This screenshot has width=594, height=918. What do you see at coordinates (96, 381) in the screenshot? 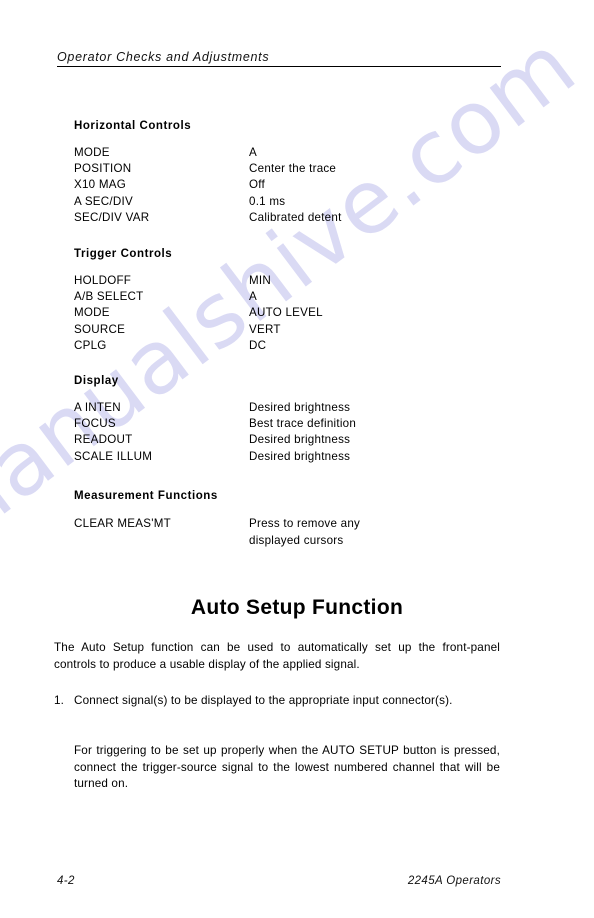
I see `group-title: Display` at bounding box center [96, 381].